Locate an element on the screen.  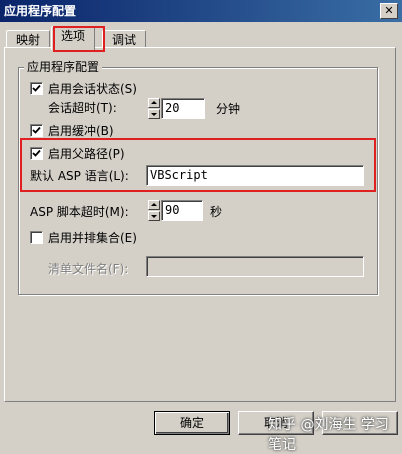
manifest-file-name-input is located at coordinates (255, 266).